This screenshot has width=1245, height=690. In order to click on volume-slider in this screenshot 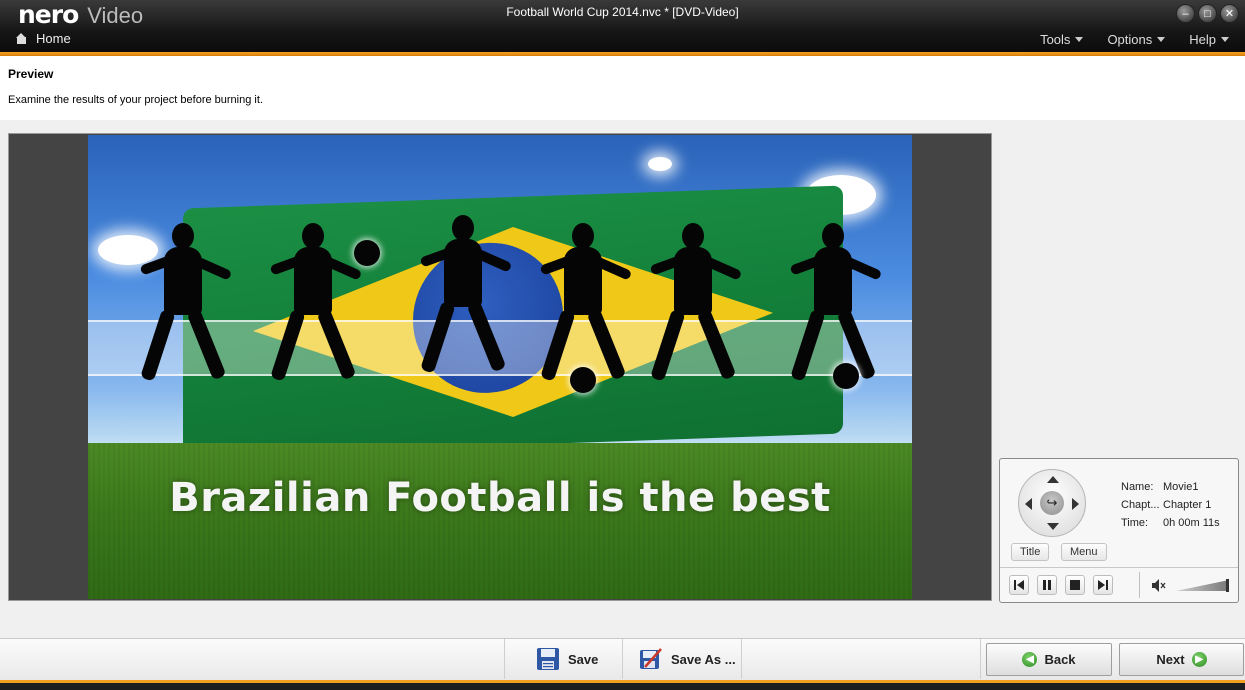, I will do `click(1202, 585)`.